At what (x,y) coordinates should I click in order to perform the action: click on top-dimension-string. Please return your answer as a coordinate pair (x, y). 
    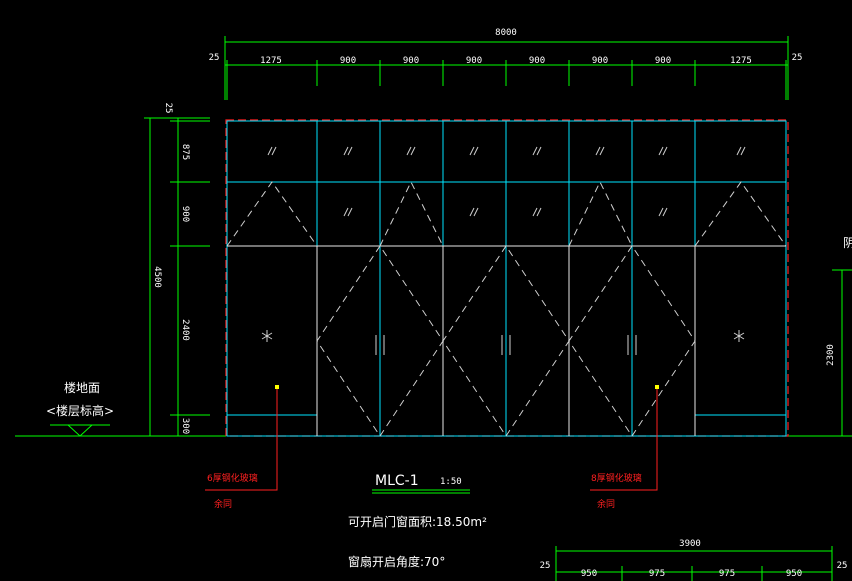
    Looking at the image, I should click on (506, 68).